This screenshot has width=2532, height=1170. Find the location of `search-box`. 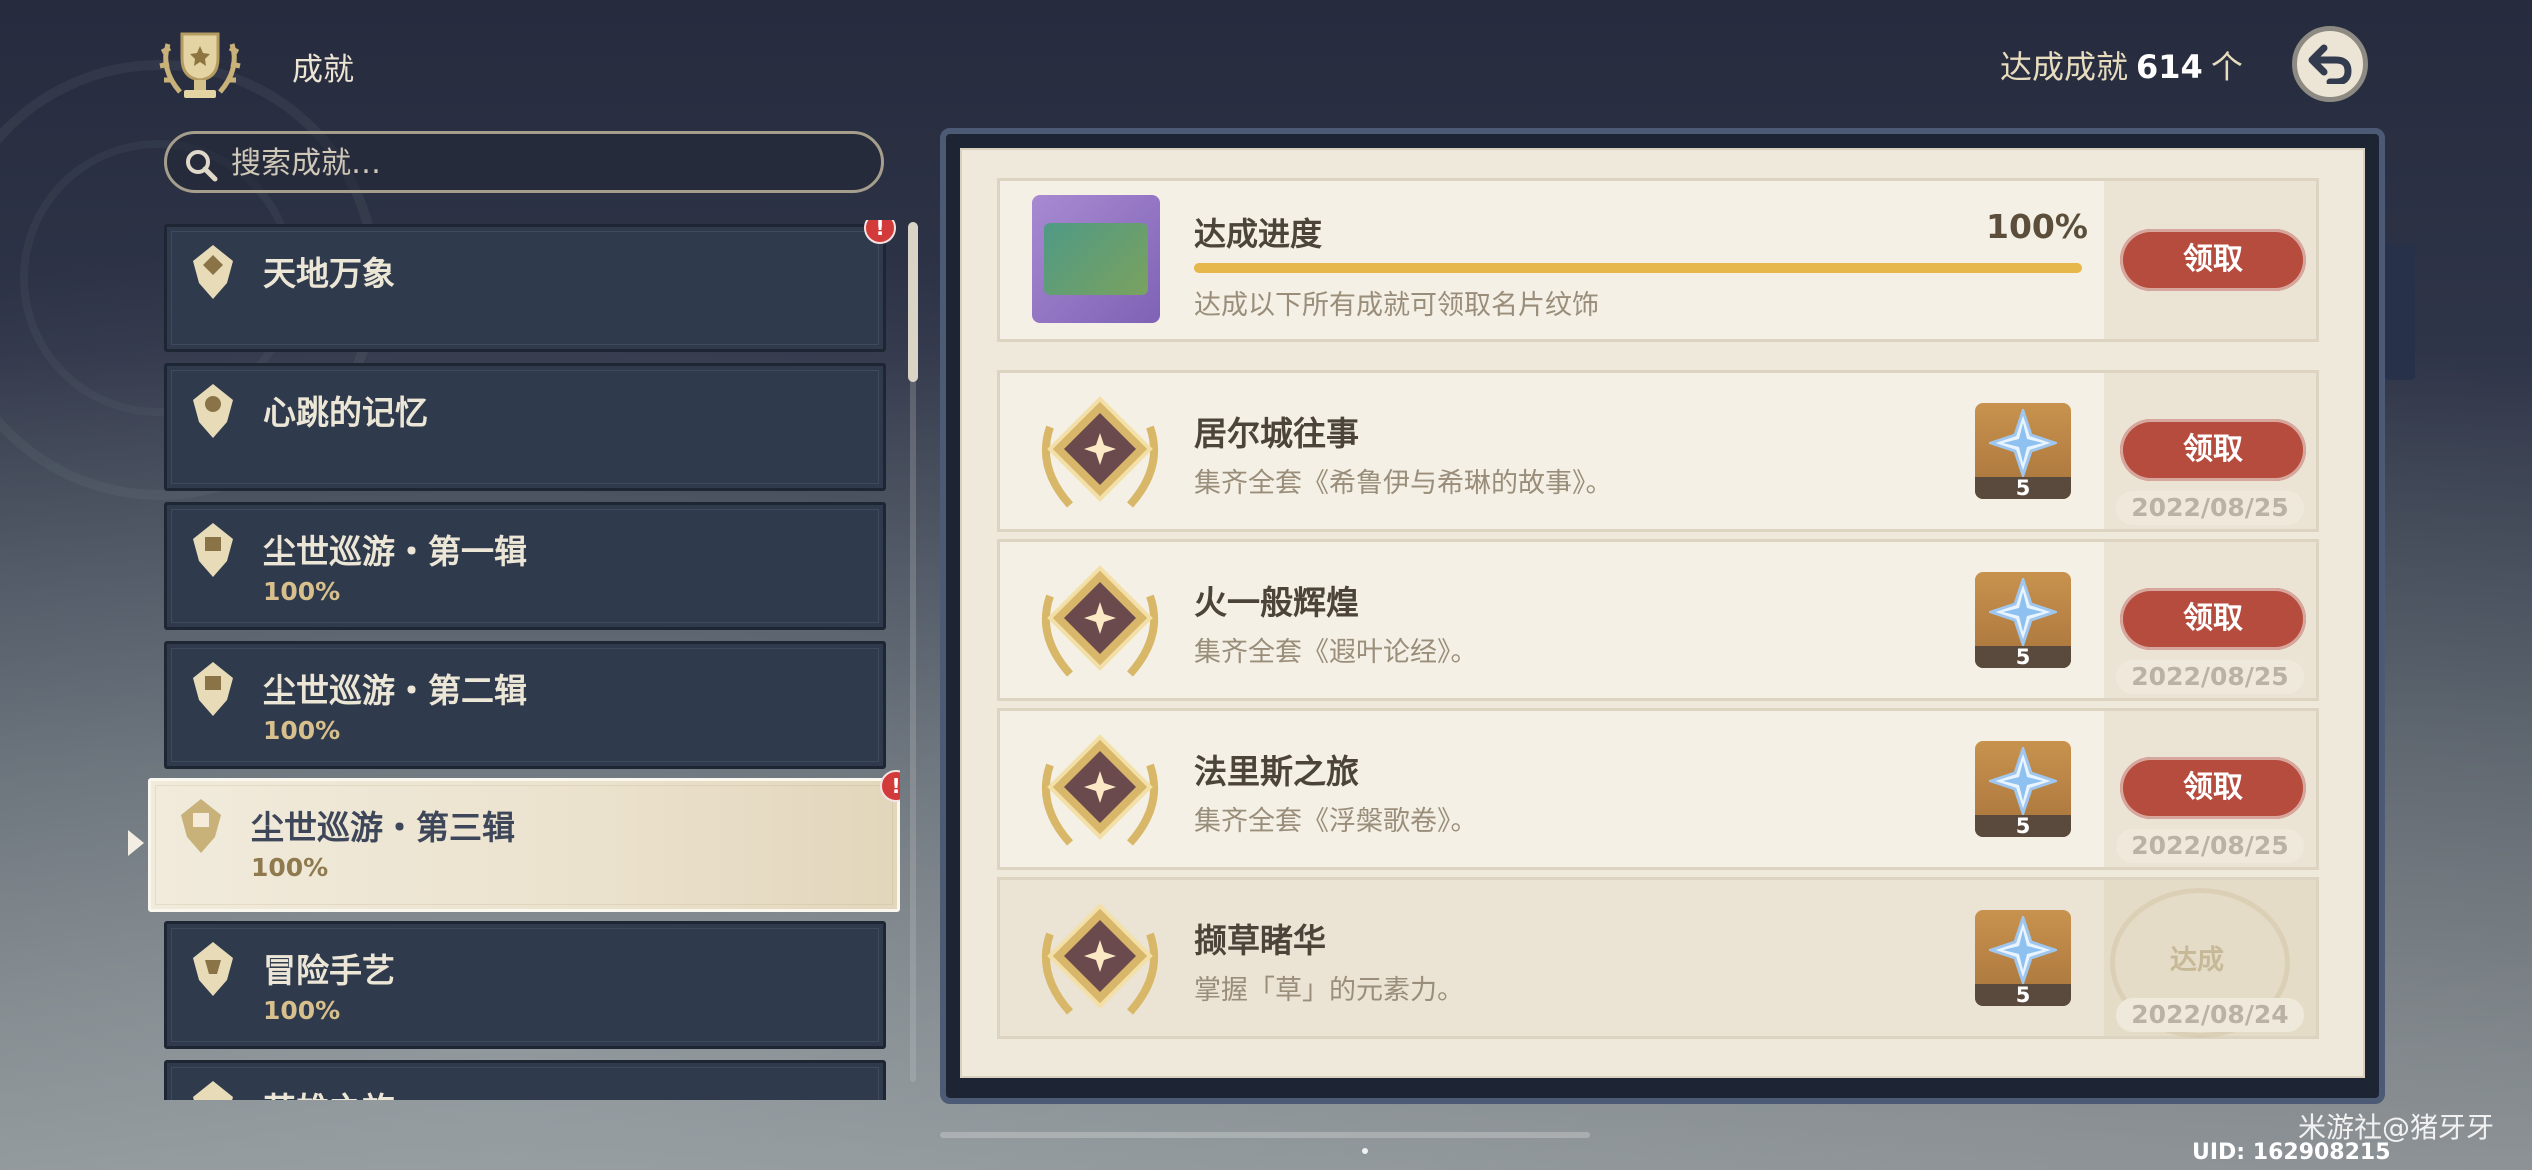

search-box is located at coordinates (524, 162).